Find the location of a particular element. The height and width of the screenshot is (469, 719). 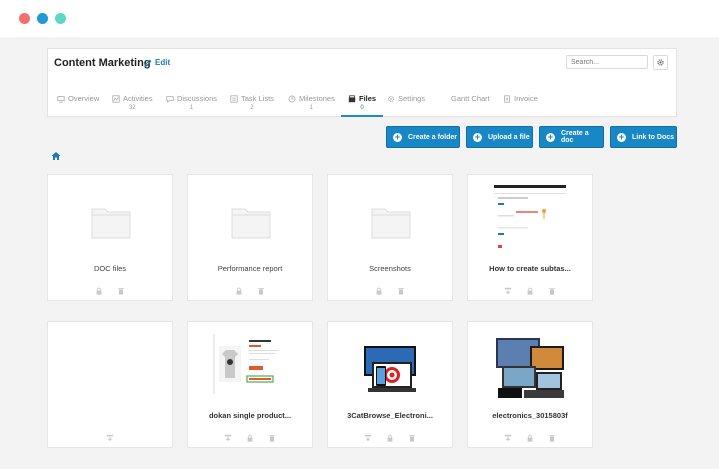

tab-discussions: Discussions 1 is located at coordinates (191, 106).